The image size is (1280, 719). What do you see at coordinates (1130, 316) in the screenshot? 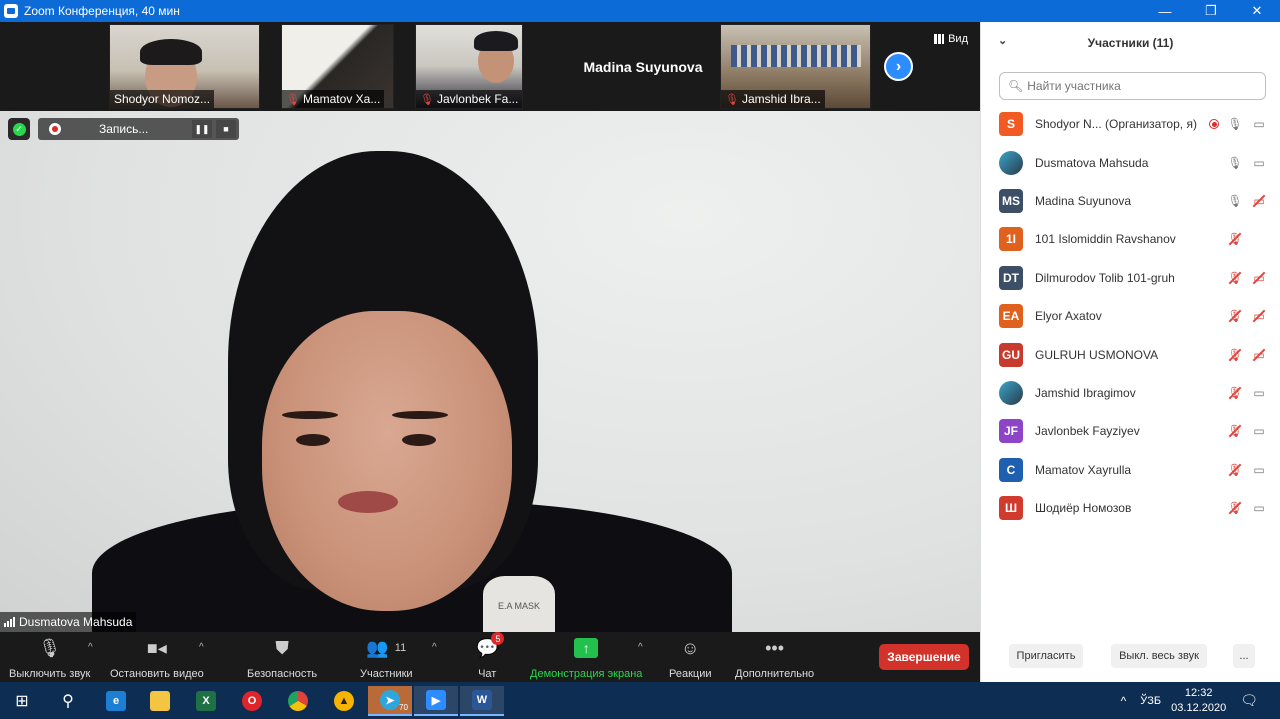
I see `participant-row: EA Elyor Axatov 🎙︎ ▭` at bounding box center [1130, 316].